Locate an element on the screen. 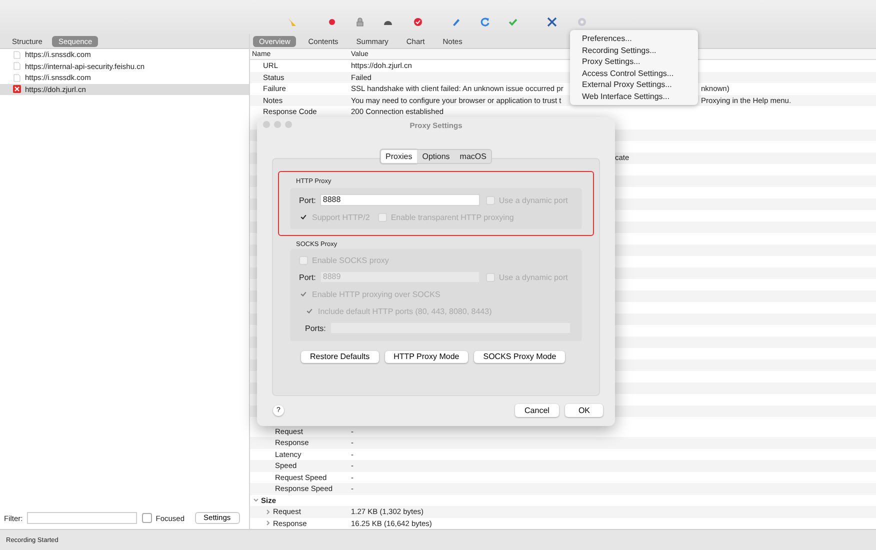 This screenshot has width=876, height=550. refresh-icon is located at coordinates (485, 22).